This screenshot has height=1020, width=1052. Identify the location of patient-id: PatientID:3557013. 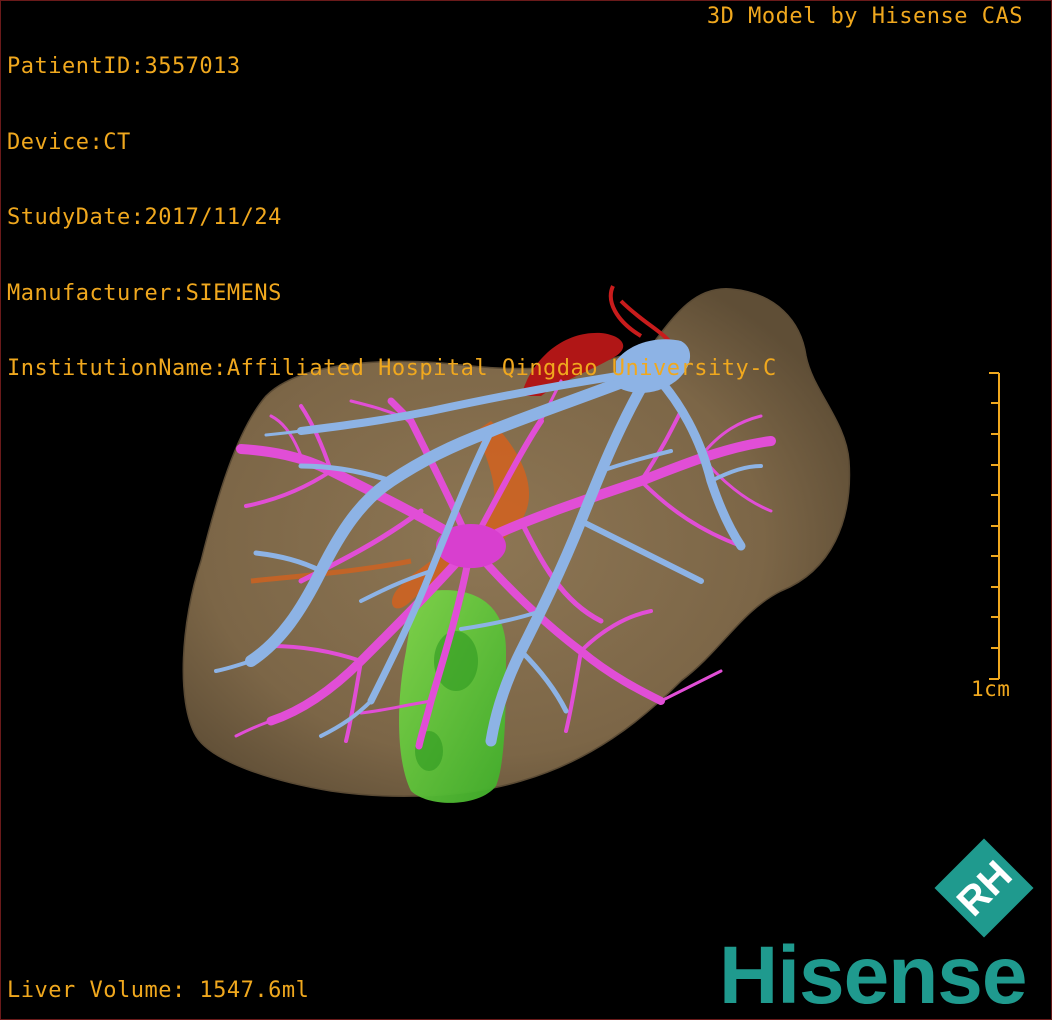
(124, 66).